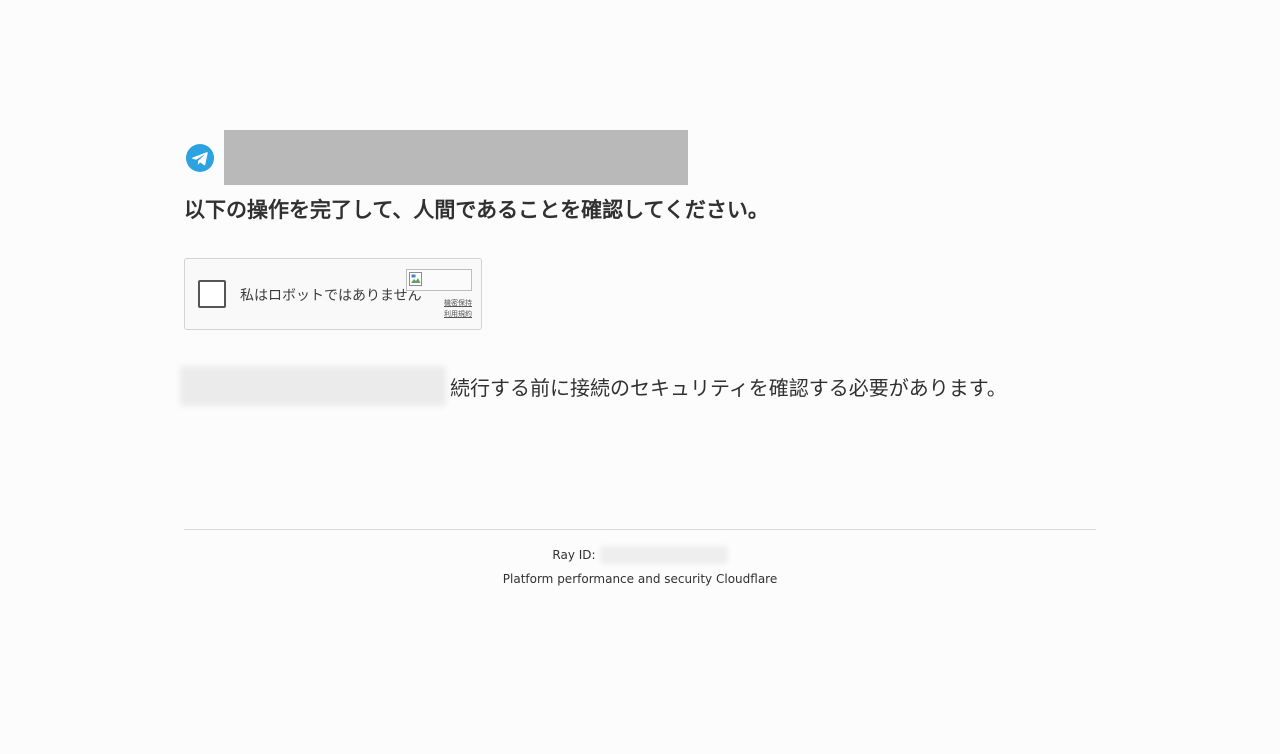 The width and height of the screenshot is (1280, 754). I want to click on not-robot-checkbox, so click(212, 294).